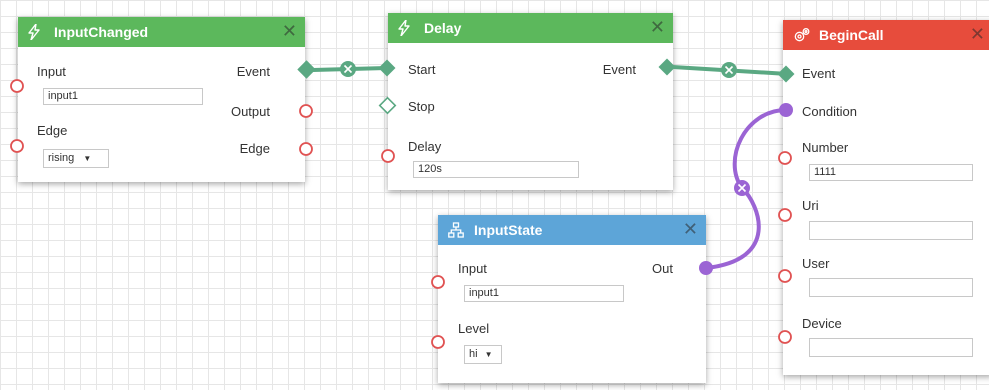 The height and width of the screenshot is (390, 989). What do you see at coordinates (438, 342) in the screenshot?
I see `level-port` at bounding box center [438, 342].